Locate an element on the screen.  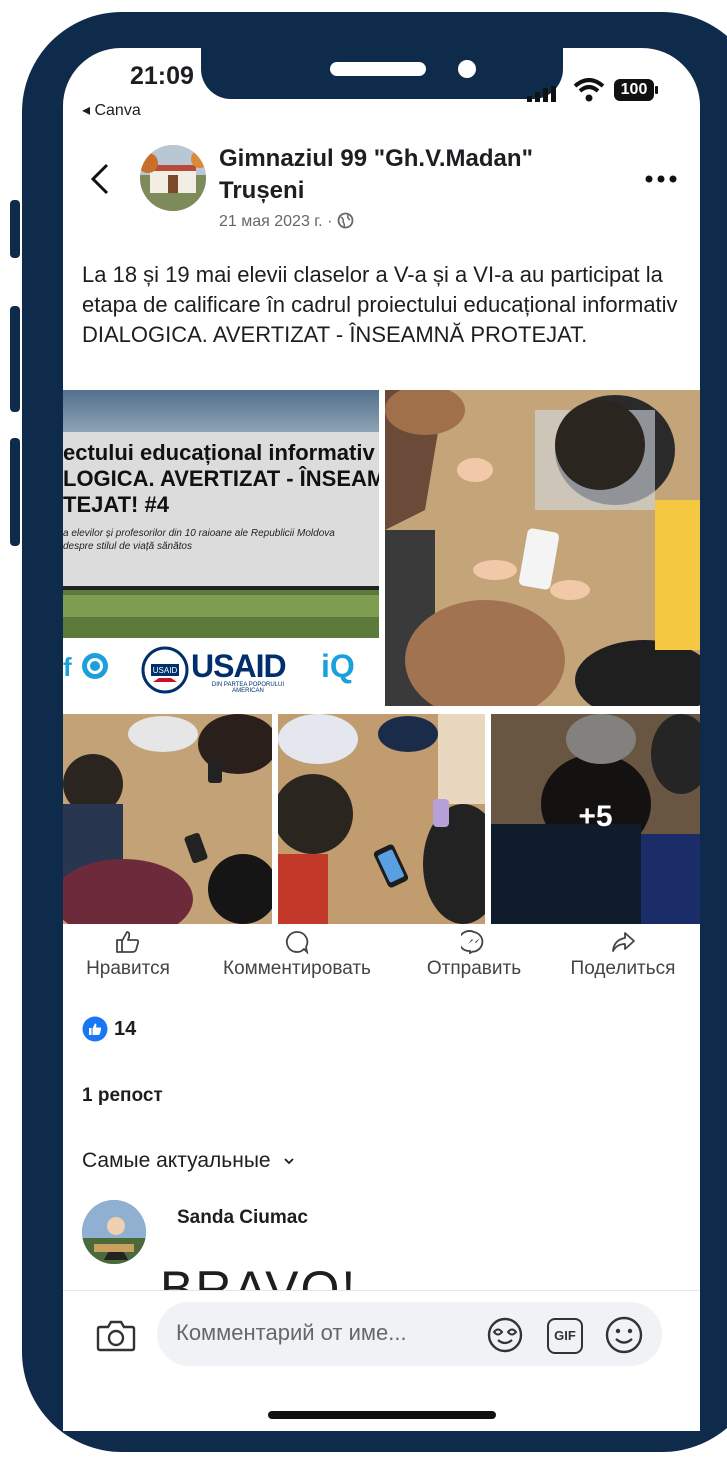
banner-sub-2: despre stilul de viață sănătos is located at coordinates (127, 546).